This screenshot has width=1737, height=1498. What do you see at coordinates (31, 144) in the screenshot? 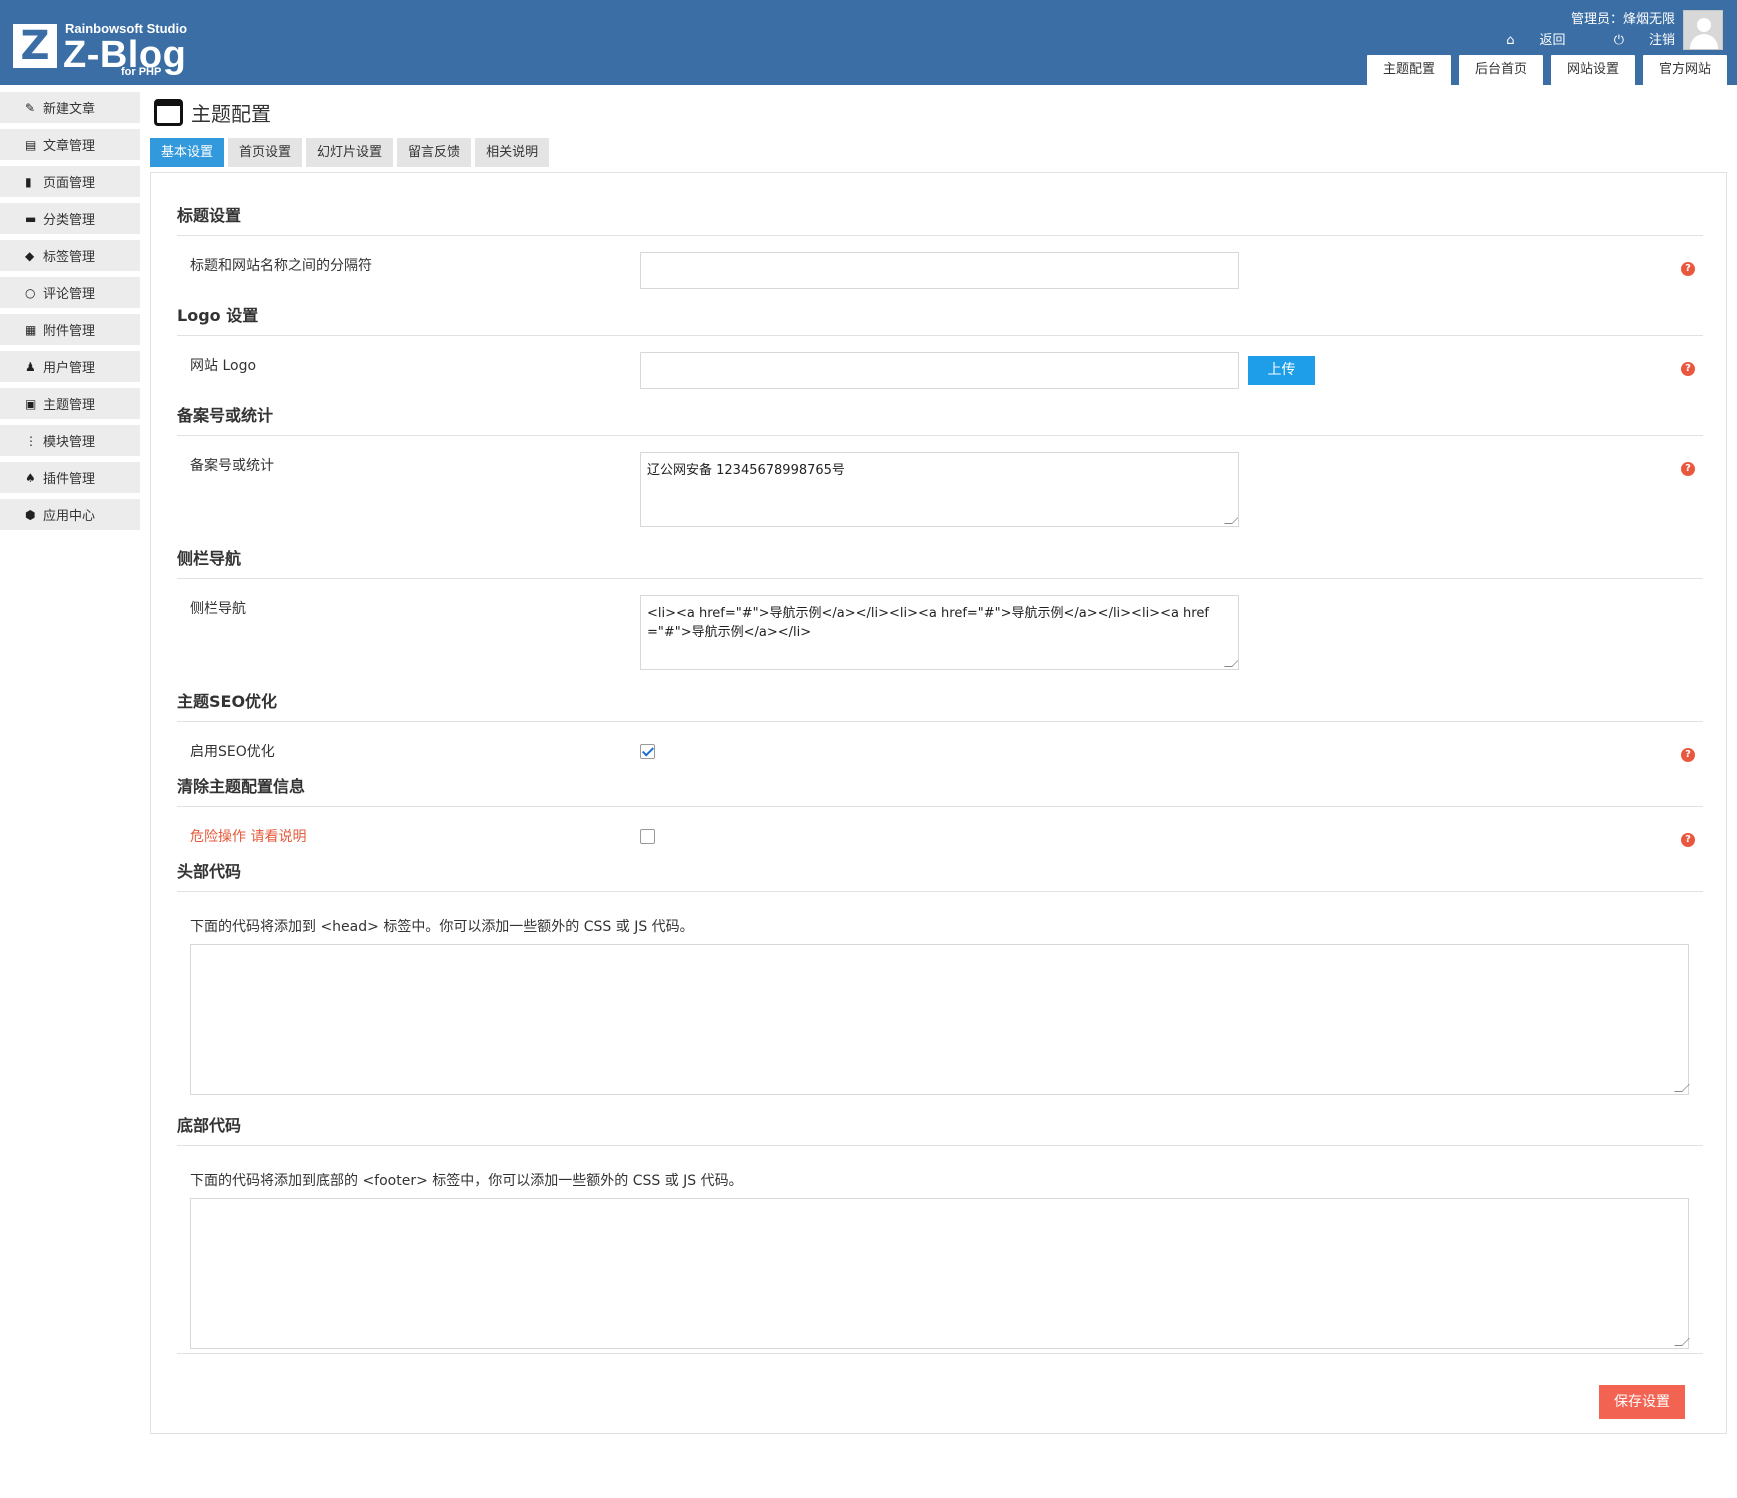
I see `document-icon: ▤` at bounding box center [31, 144].